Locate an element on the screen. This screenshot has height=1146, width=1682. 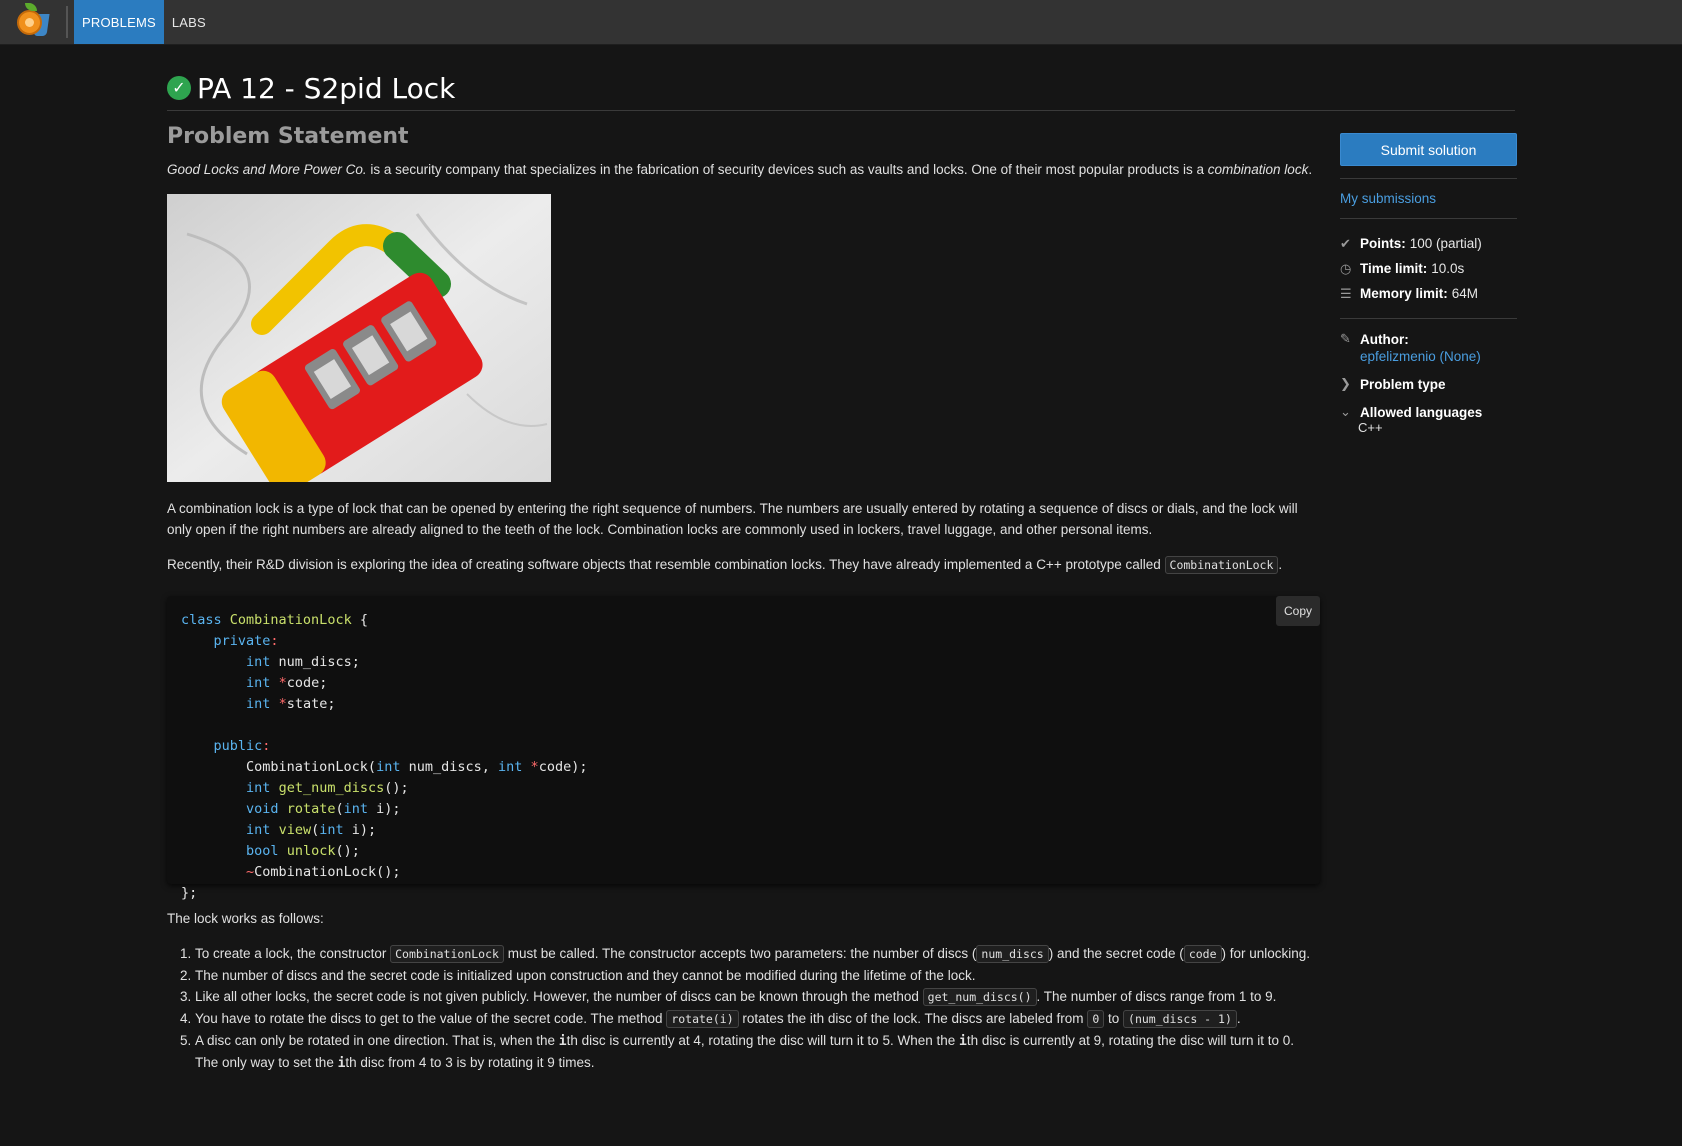
combination-lock-photo is located at coordinates (359, 338).